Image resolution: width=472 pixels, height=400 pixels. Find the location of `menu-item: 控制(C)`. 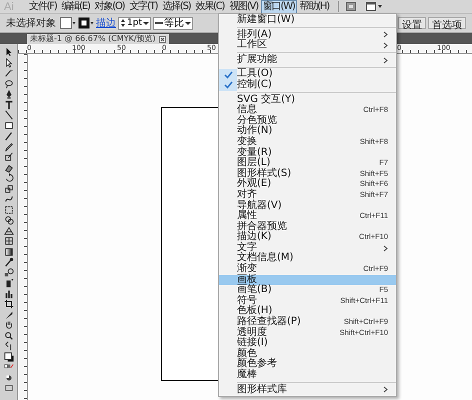

menu-item: 控制(C) is located at coordinates (307, 85).